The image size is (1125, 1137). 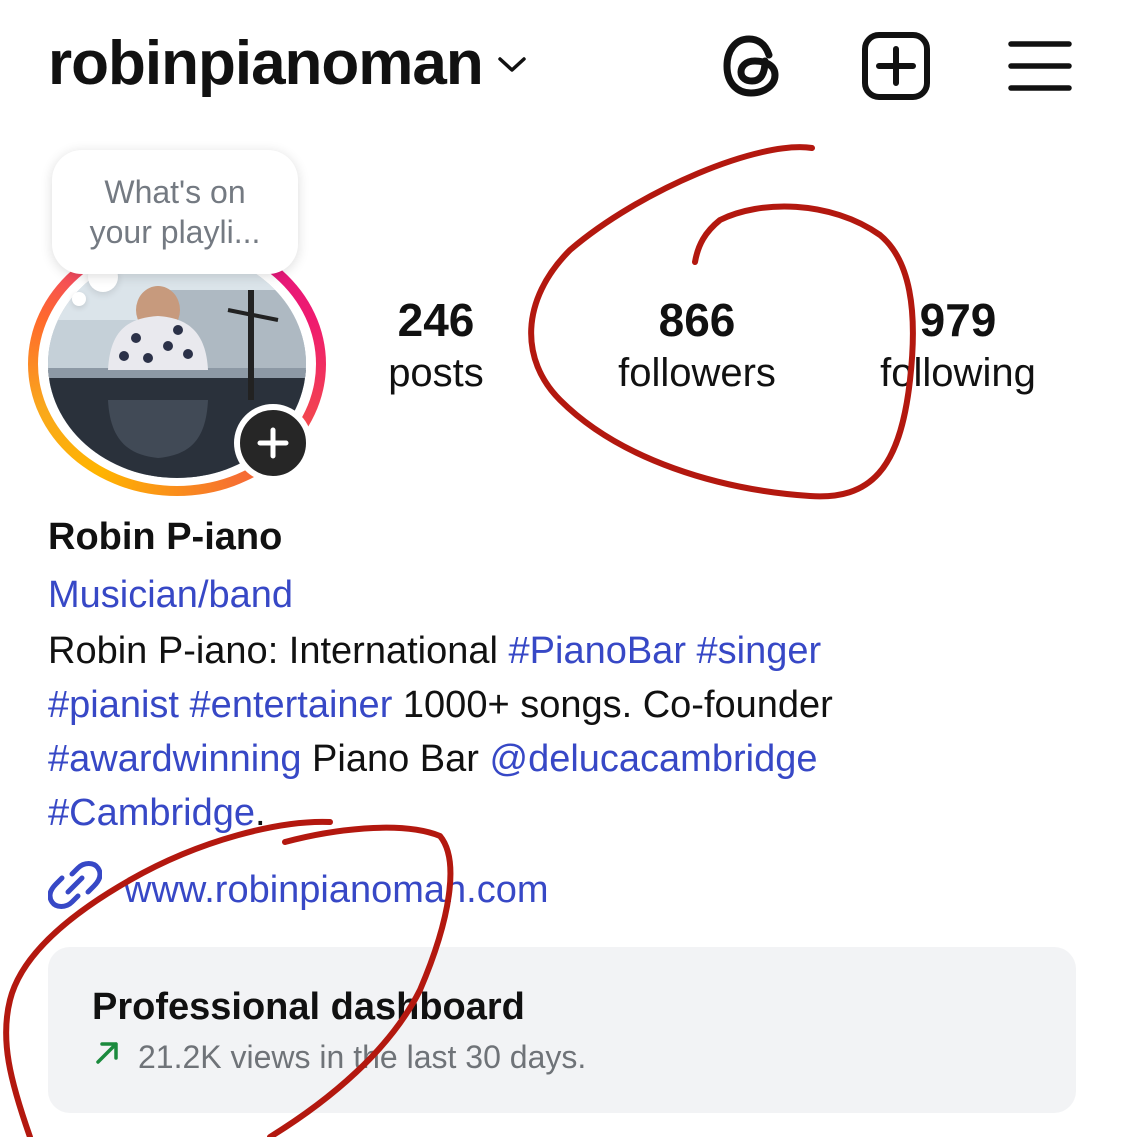 What do you see at coordinates (362, 1056) in the screenshot?
I see `dashboard-views-text: 21.2K views in the last 30 days.` at bounding box center [362, 1056].